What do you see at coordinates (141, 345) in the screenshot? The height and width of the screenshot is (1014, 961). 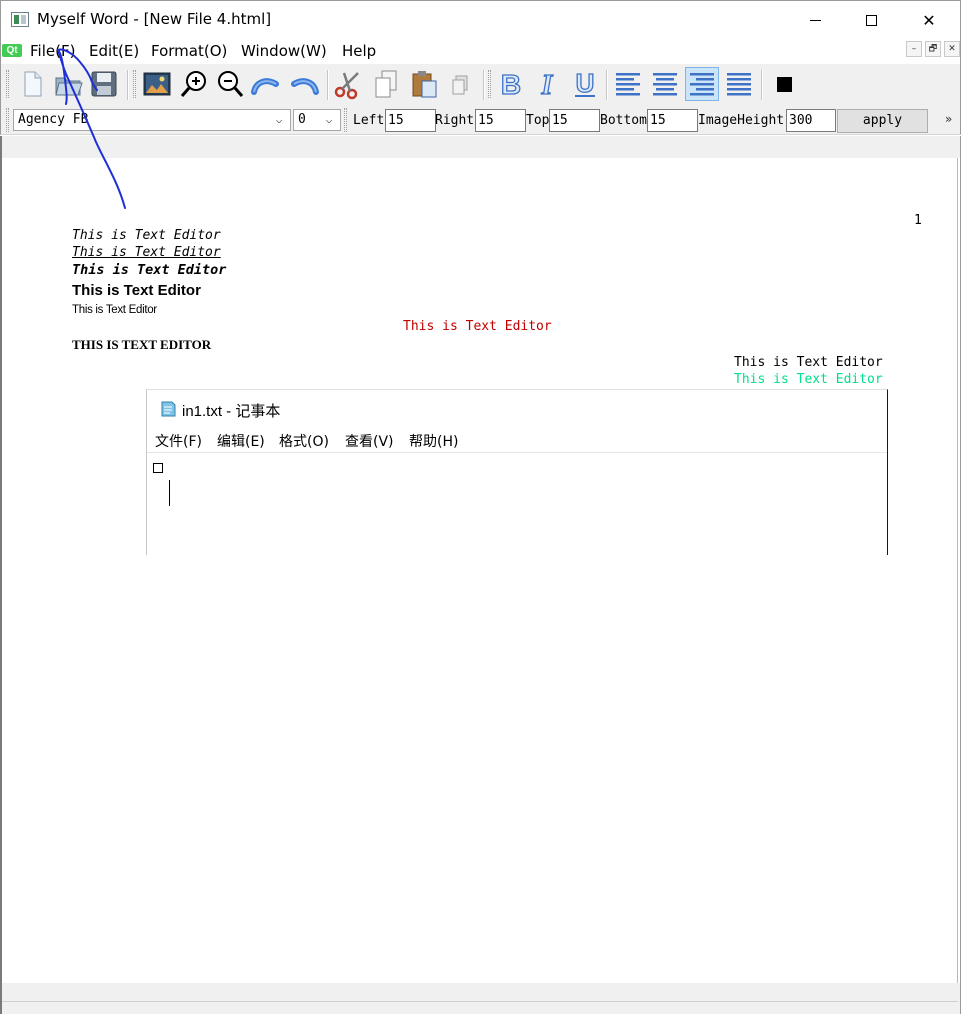 I see `document-text-line: THIS IS TEXT EDITOR` at bounding box center [141, 345].